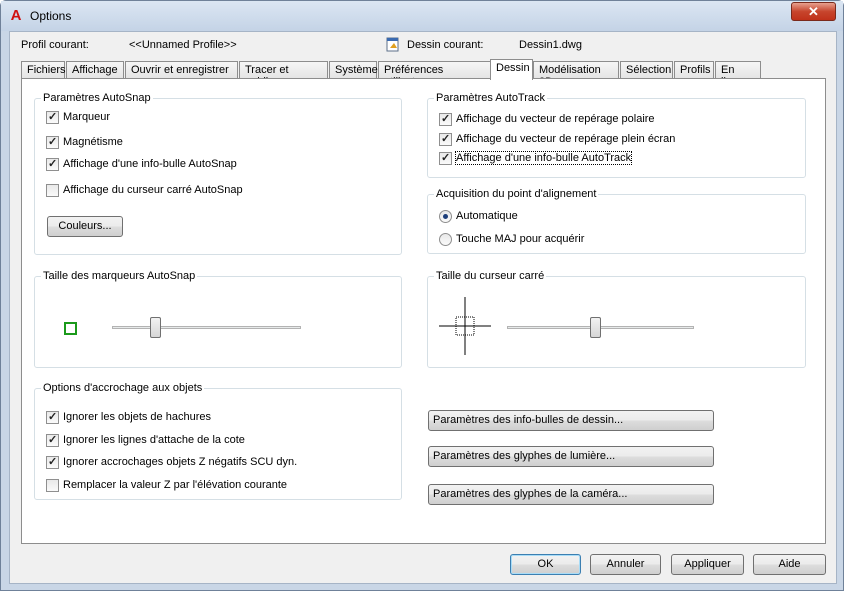 This screenshot has height=591, width=844. Describe the element at coordinates (55, 45) in the screenshot. I see `profile-label: Profil courant:` at that location.